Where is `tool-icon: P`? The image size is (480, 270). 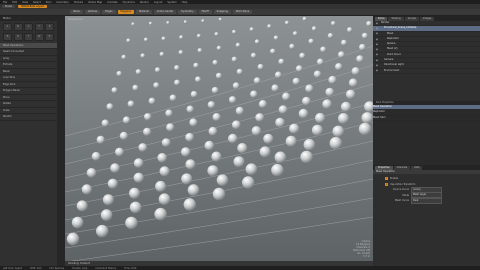
tool-icon: P is located at coordinates (49, 27).